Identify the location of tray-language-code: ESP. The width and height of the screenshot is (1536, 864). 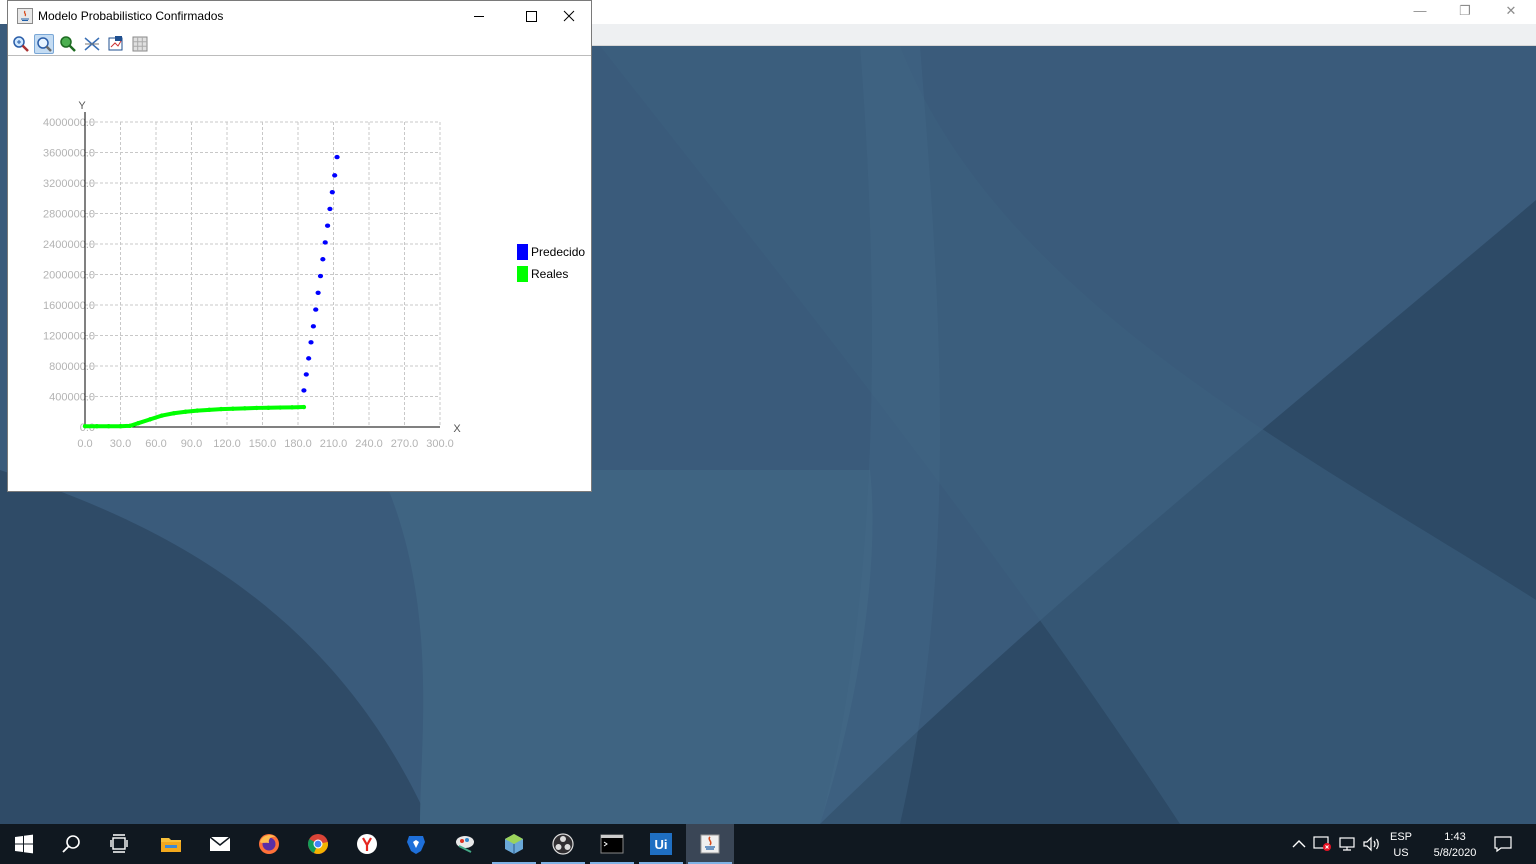
(1401, 837).